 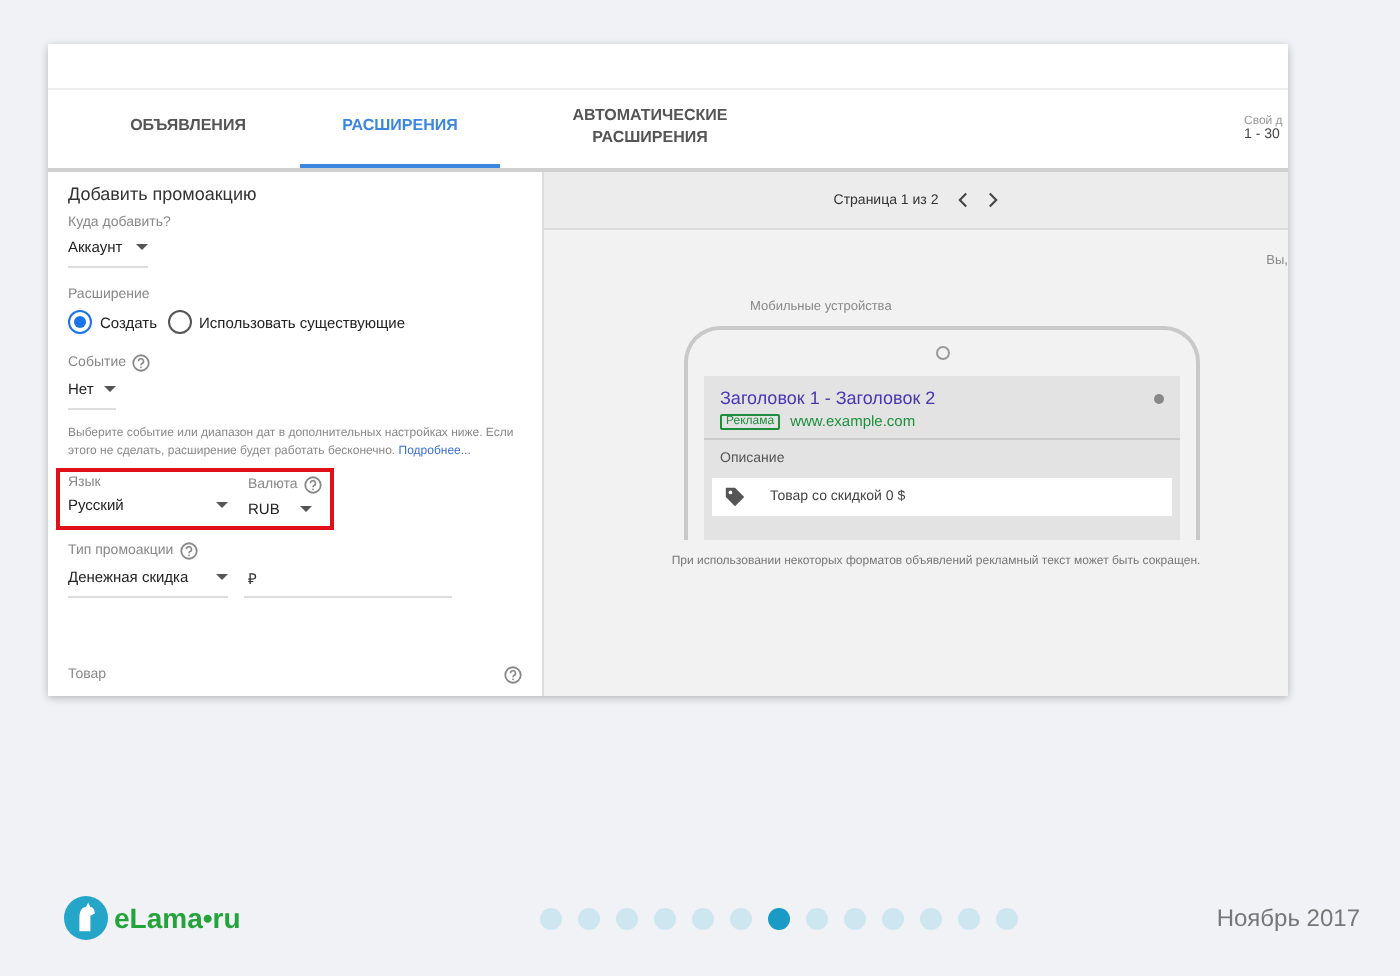 What do you see at coordinates (650, 129) in the screenshot?
I see `tab: АВТОМАТИЧЕСКИЕ РАСШИРЕНИЯ` at bounding box center [650, 129].